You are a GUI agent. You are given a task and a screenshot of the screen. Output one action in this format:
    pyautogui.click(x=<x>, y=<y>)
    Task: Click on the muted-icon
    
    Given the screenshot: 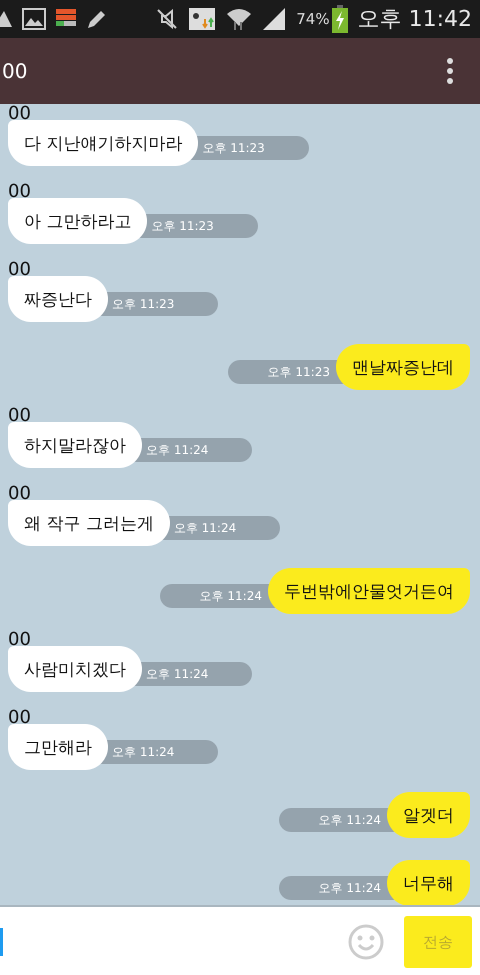 What is the action you would take?
    pyautogui.click(x=167, y=19)
    